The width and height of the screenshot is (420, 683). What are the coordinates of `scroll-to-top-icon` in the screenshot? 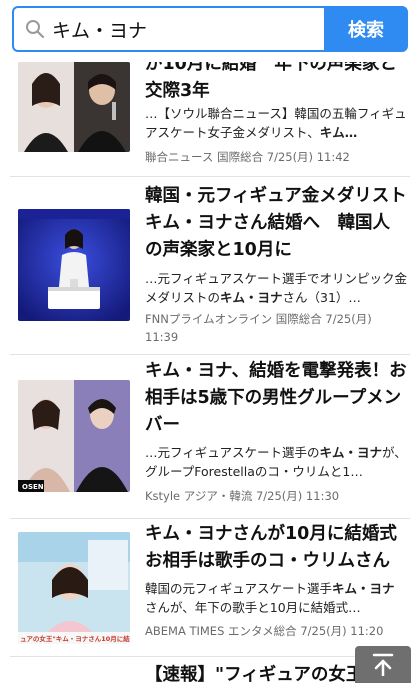 It's located at (383, 666).